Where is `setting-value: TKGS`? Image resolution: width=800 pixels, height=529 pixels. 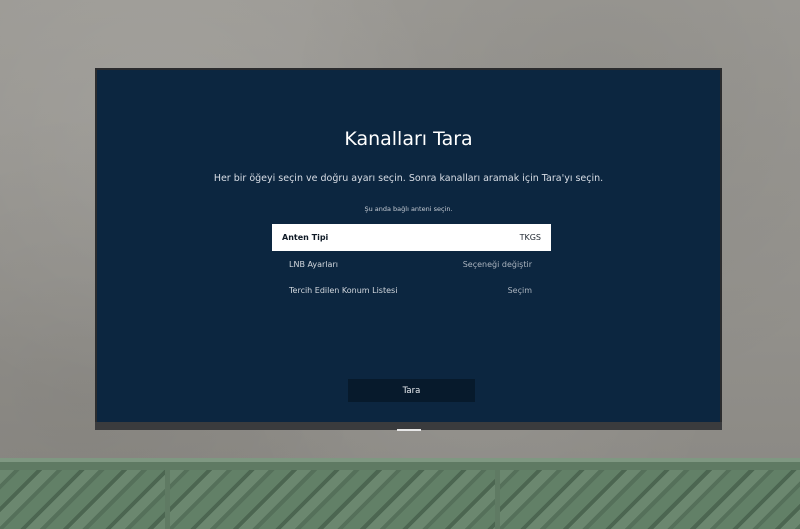
setting-value: TKGS is located at coordinates (530, 237).